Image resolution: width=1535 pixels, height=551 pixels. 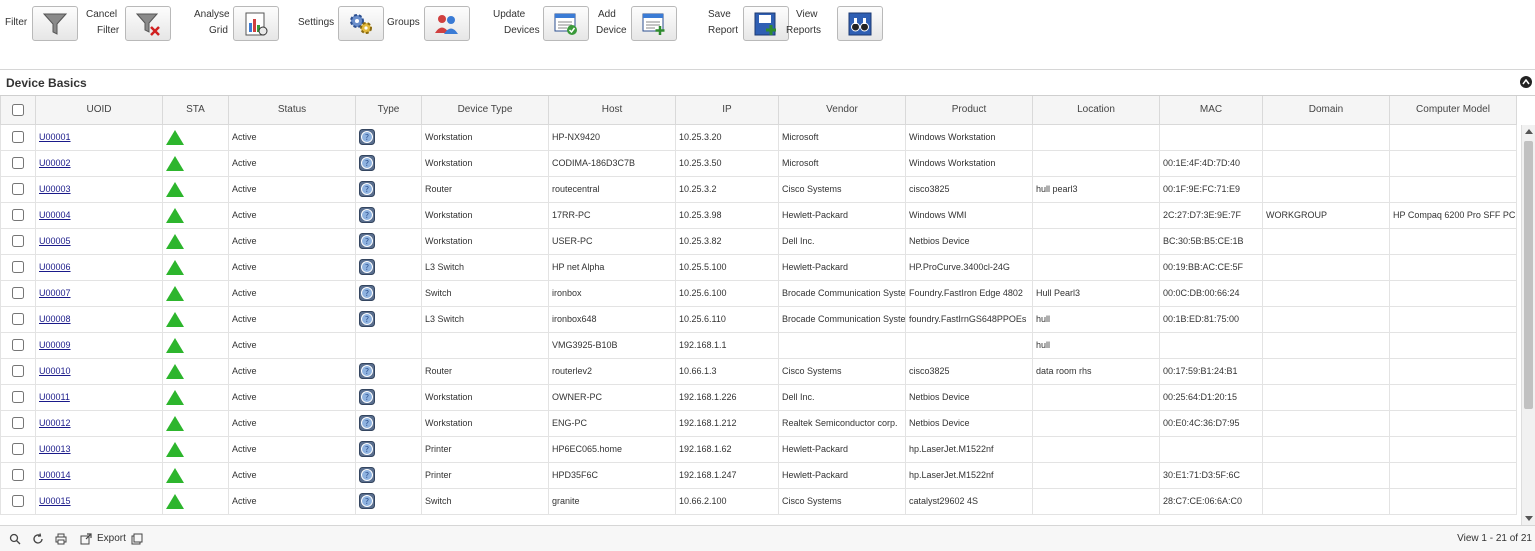 I want to click on uoid-link: U00006, so click(x=55, y=267).